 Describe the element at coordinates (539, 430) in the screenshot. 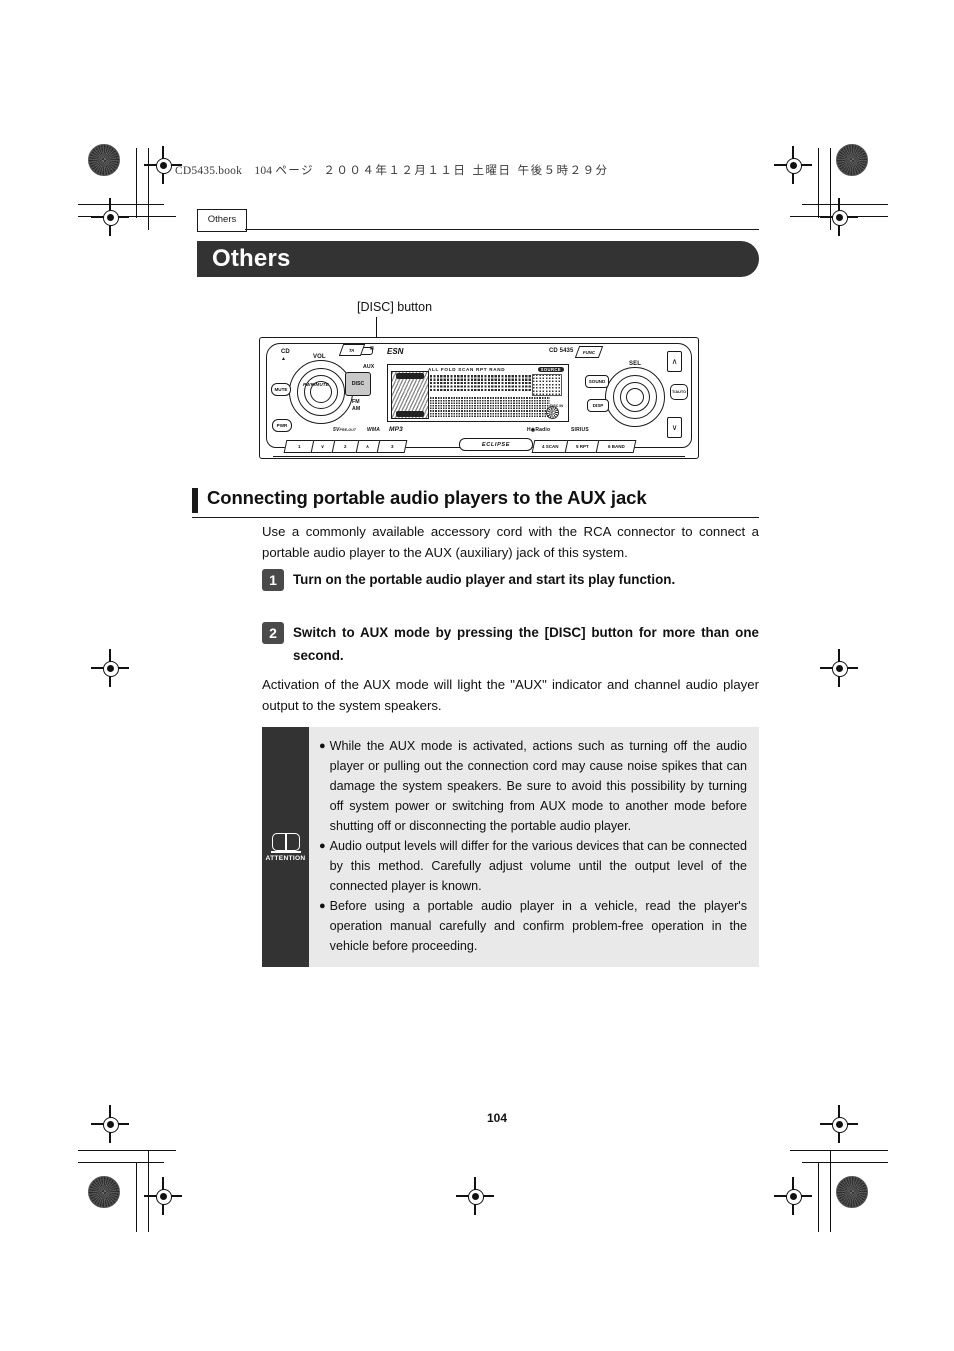

I see `hd-radio-badge: H◉Radio` at that location.